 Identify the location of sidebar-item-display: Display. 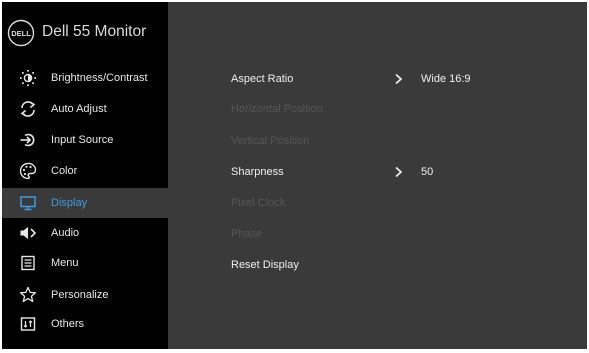
(85, 203).